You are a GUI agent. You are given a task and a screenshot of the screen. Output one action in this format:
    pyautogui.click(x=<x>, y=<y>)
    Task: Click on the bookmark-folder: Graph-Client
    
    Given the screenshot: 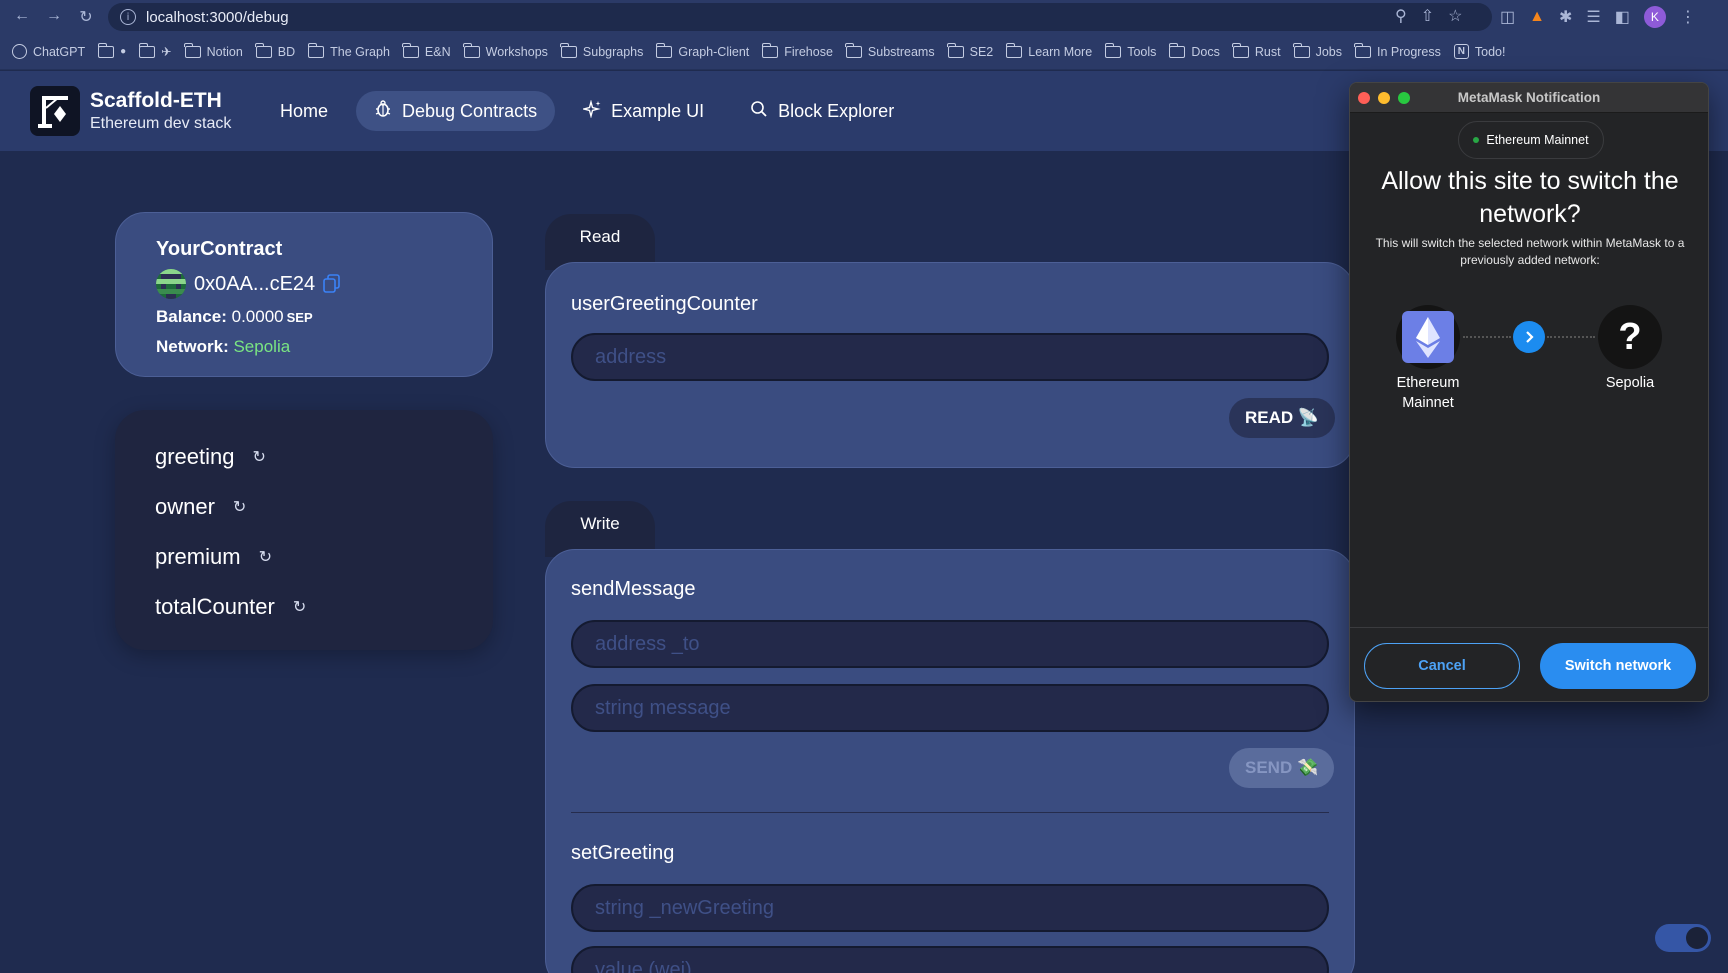 What is the action you would take?
    pyautogui.click(x=702, y=50)
    